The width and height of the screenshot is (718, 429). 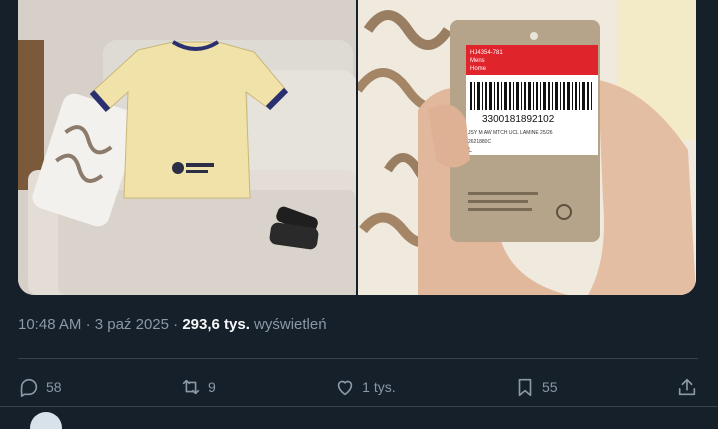 I want to click on retweet-count: 9, so click(x=211, y=387).